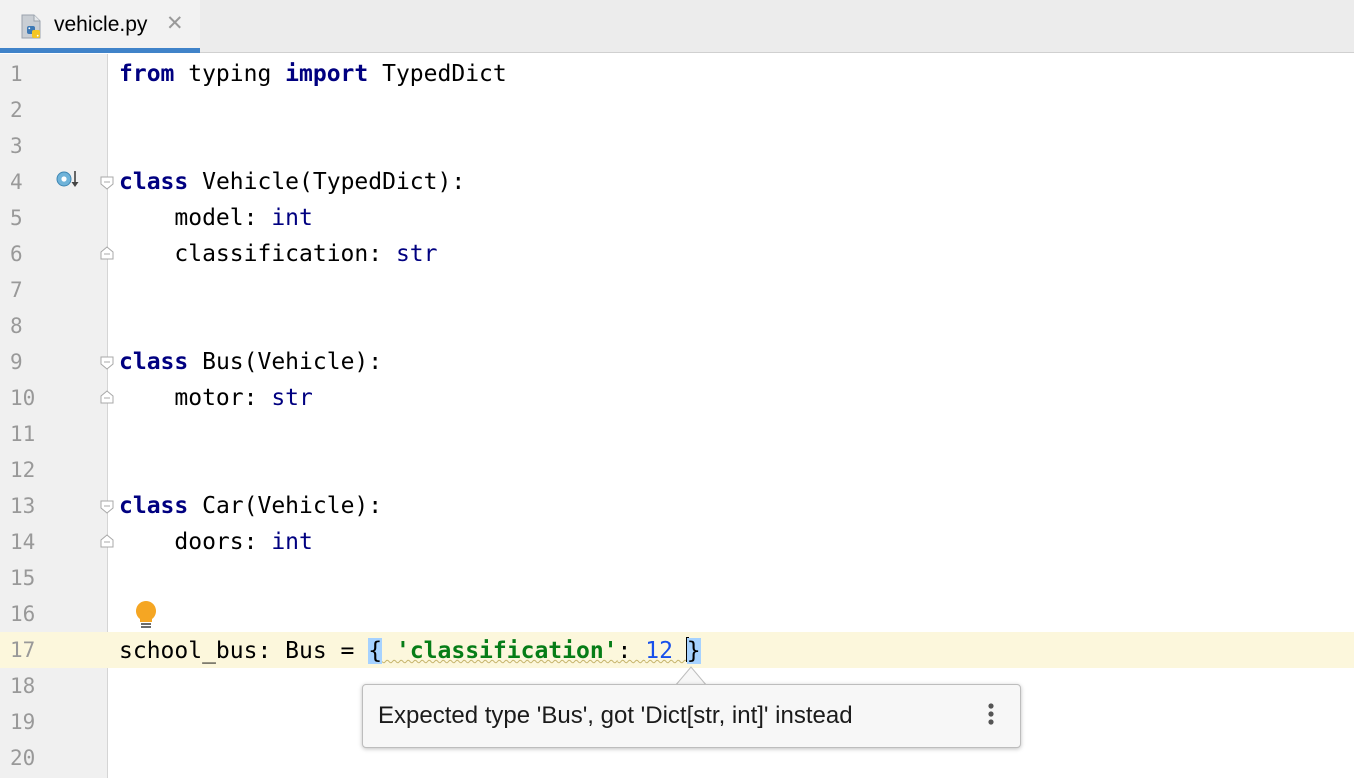 This screenshot has height=778, width=1354. I want to click on line-number: 7, so click(16, 290).